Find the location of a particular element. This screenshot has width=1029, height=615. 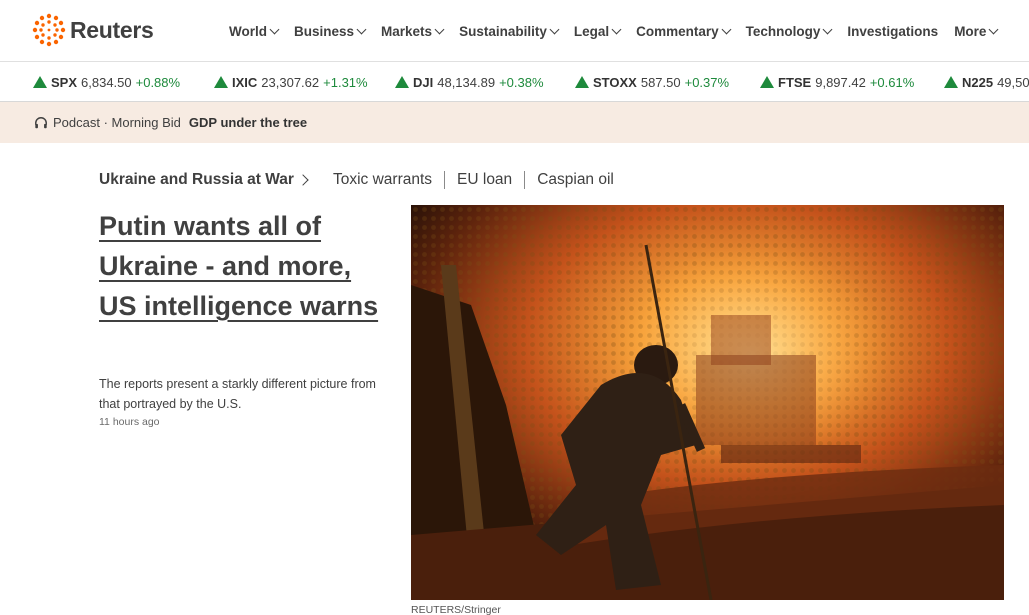

podcast-title: GDP under the tree is located at coordinates (248, 122).